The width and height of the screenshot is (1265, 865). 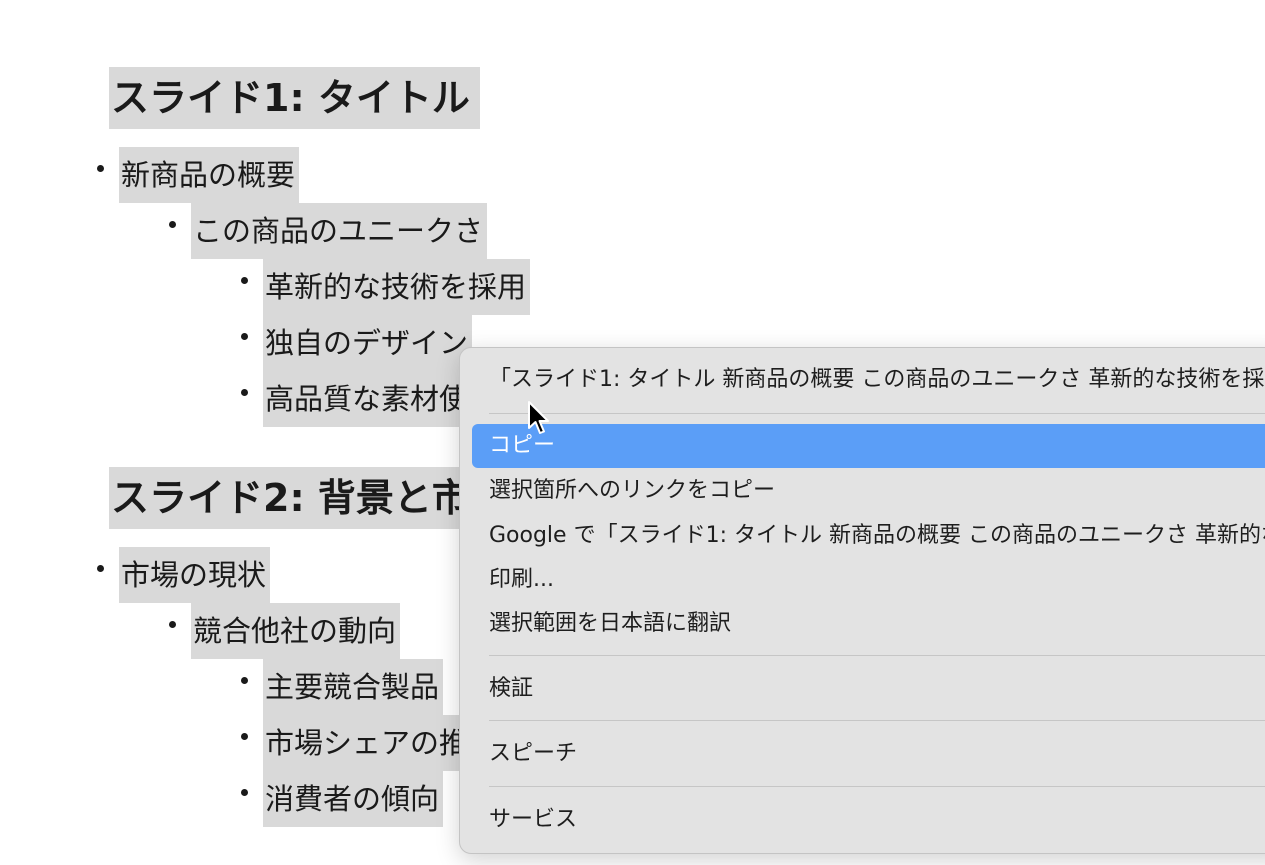 I want to click on speech-menu-item: スピーチ, so click(x=868, y=754).